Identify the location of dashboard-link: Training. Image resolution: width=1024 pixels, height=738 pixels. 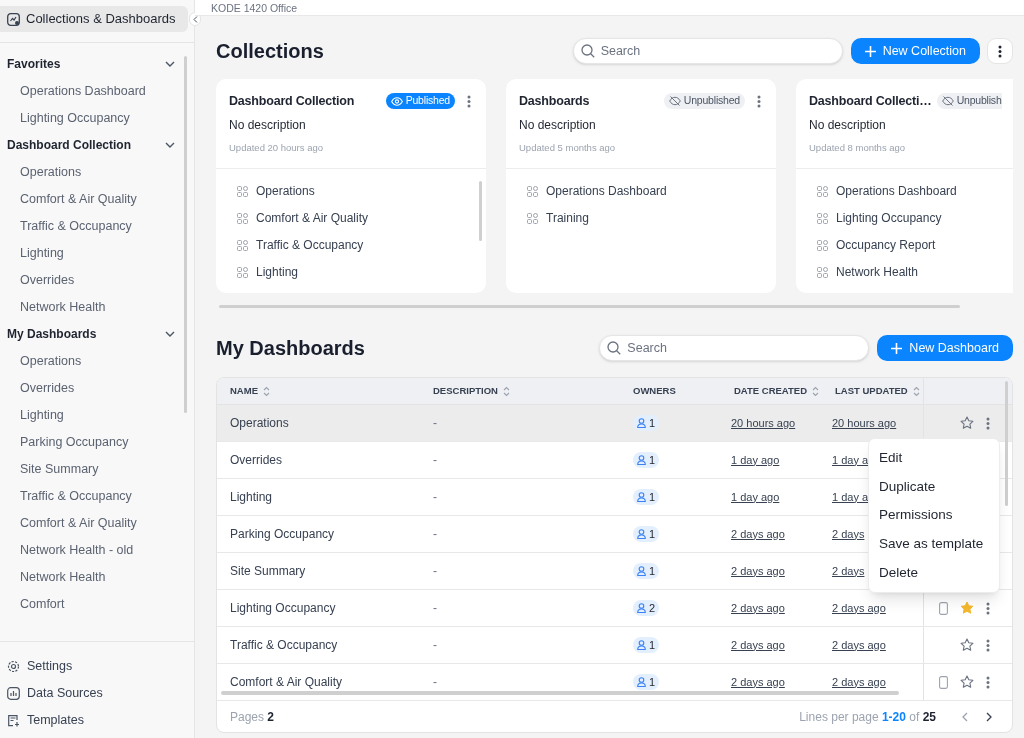
(558, 218).